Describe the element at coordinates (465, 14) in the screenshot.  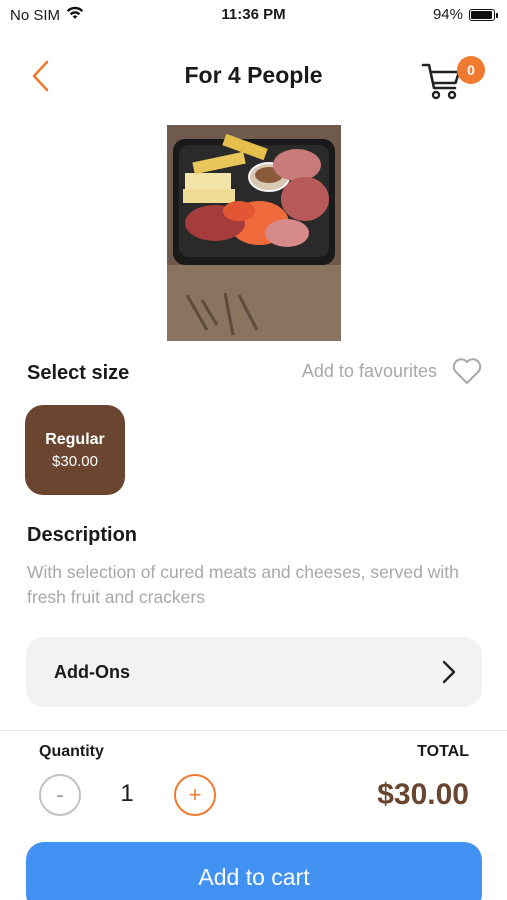
I see `status-right: 94%` at that location.